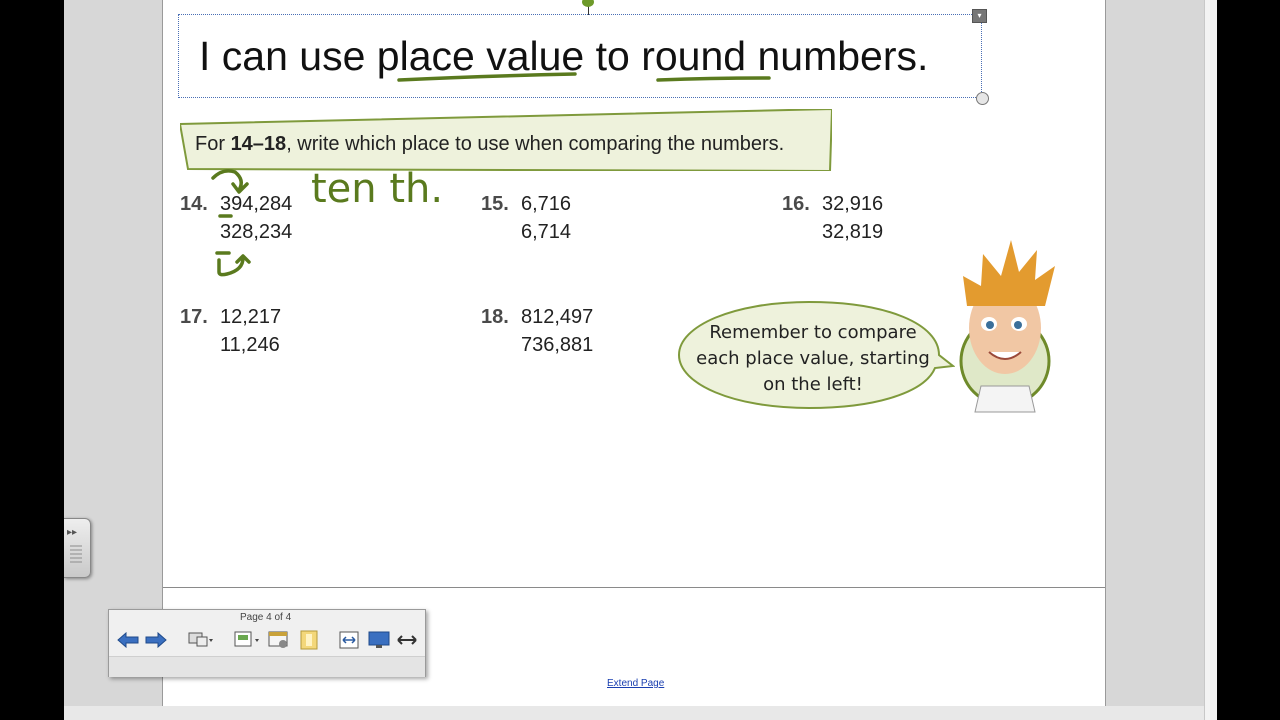  I want to click on problem-number: 14., so click(194, 204).